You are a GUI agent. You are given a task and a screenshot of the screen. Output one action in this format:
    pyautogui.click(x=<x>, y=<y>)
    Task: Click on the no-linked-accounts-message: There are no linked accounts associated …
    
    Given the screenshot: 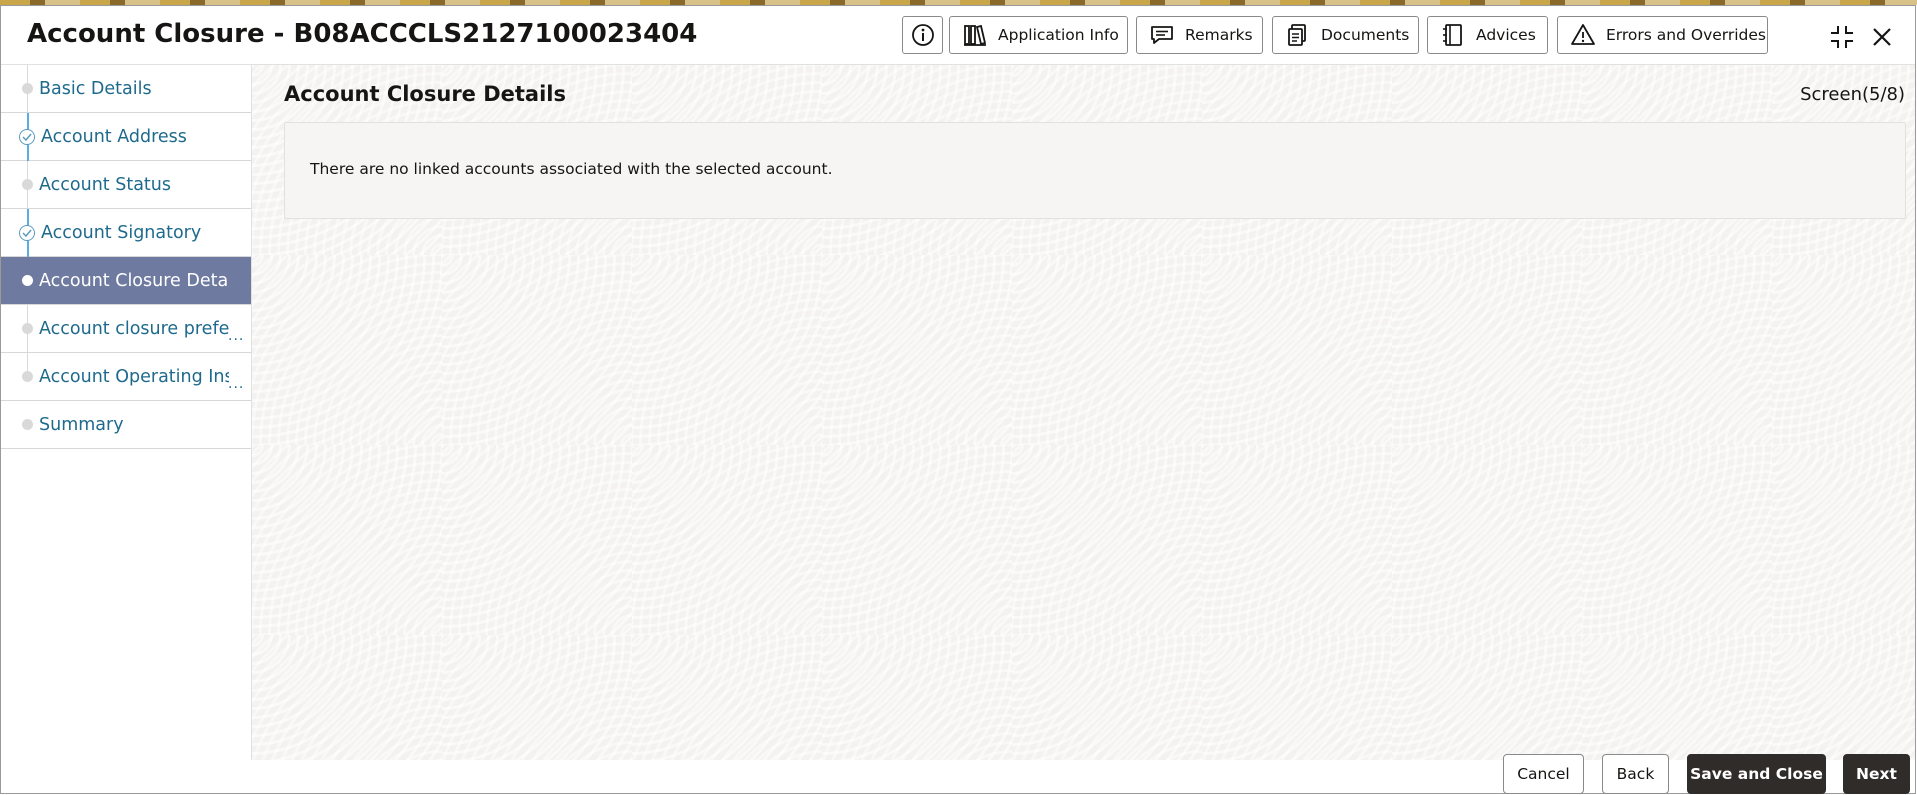 What is the action you would take?
    pyautogui.click(x=571, y=169)
    